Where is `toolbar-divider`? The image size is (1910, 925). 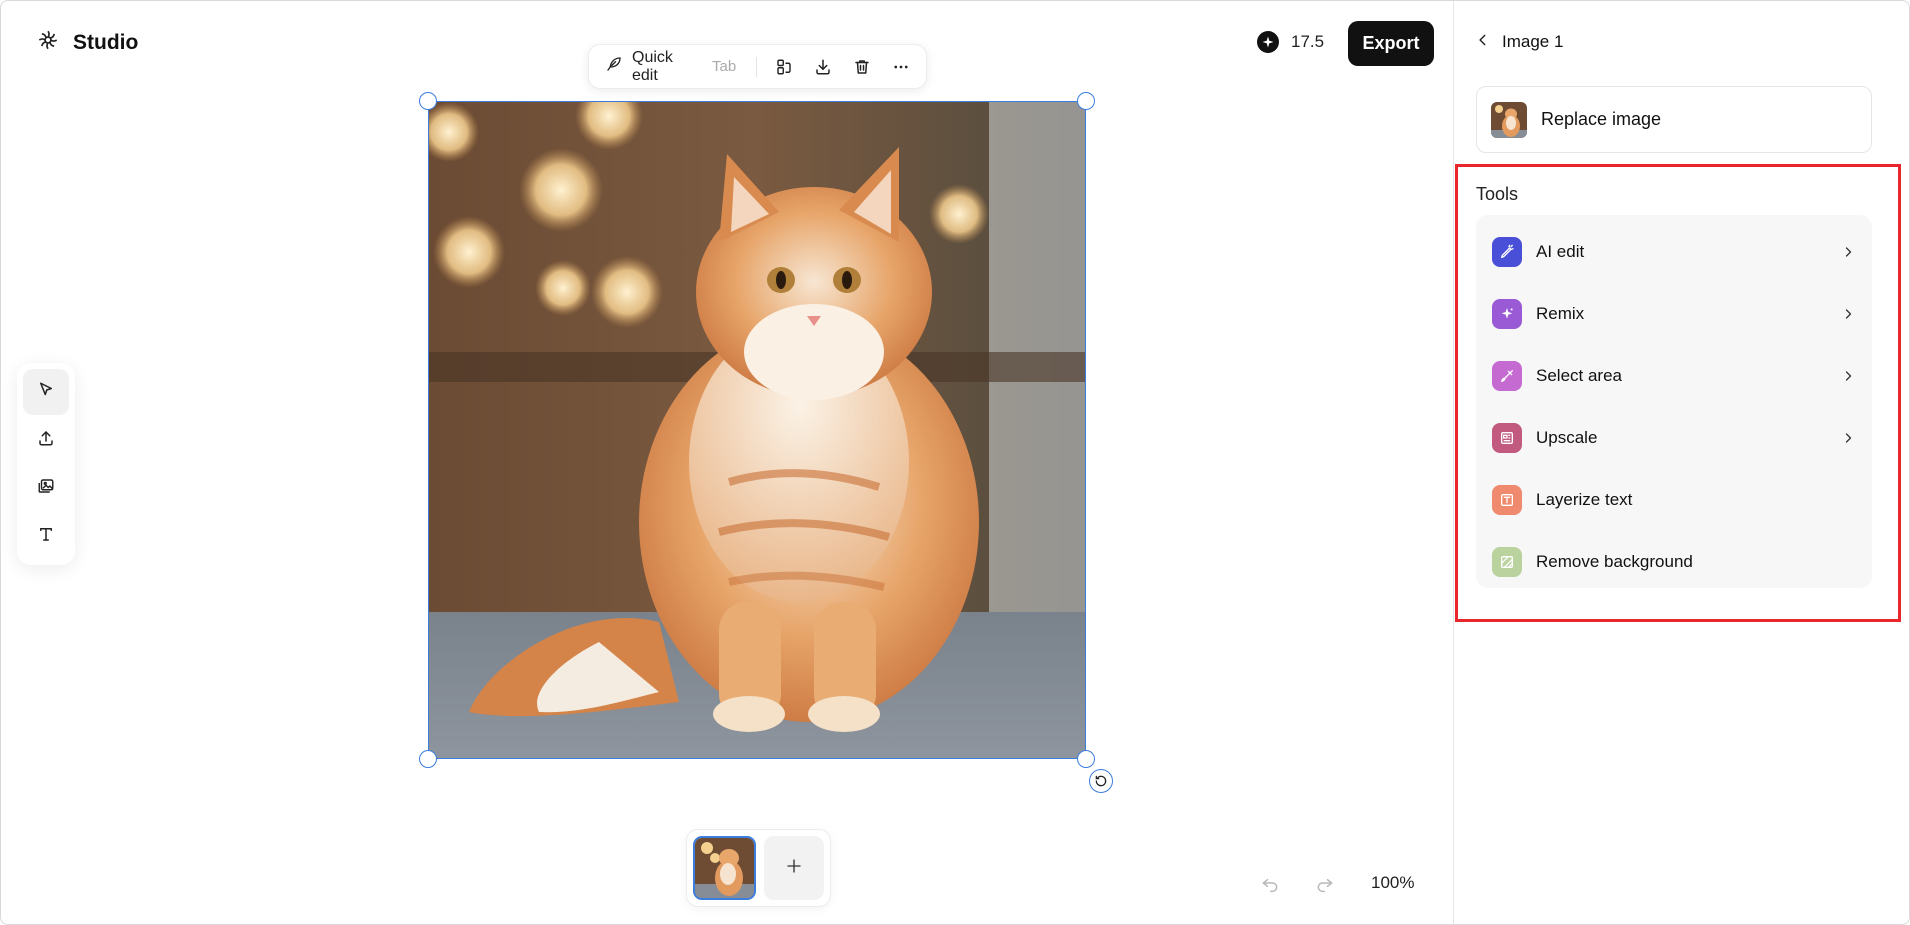
toolbar-divider is located at coordinates (757, 66).